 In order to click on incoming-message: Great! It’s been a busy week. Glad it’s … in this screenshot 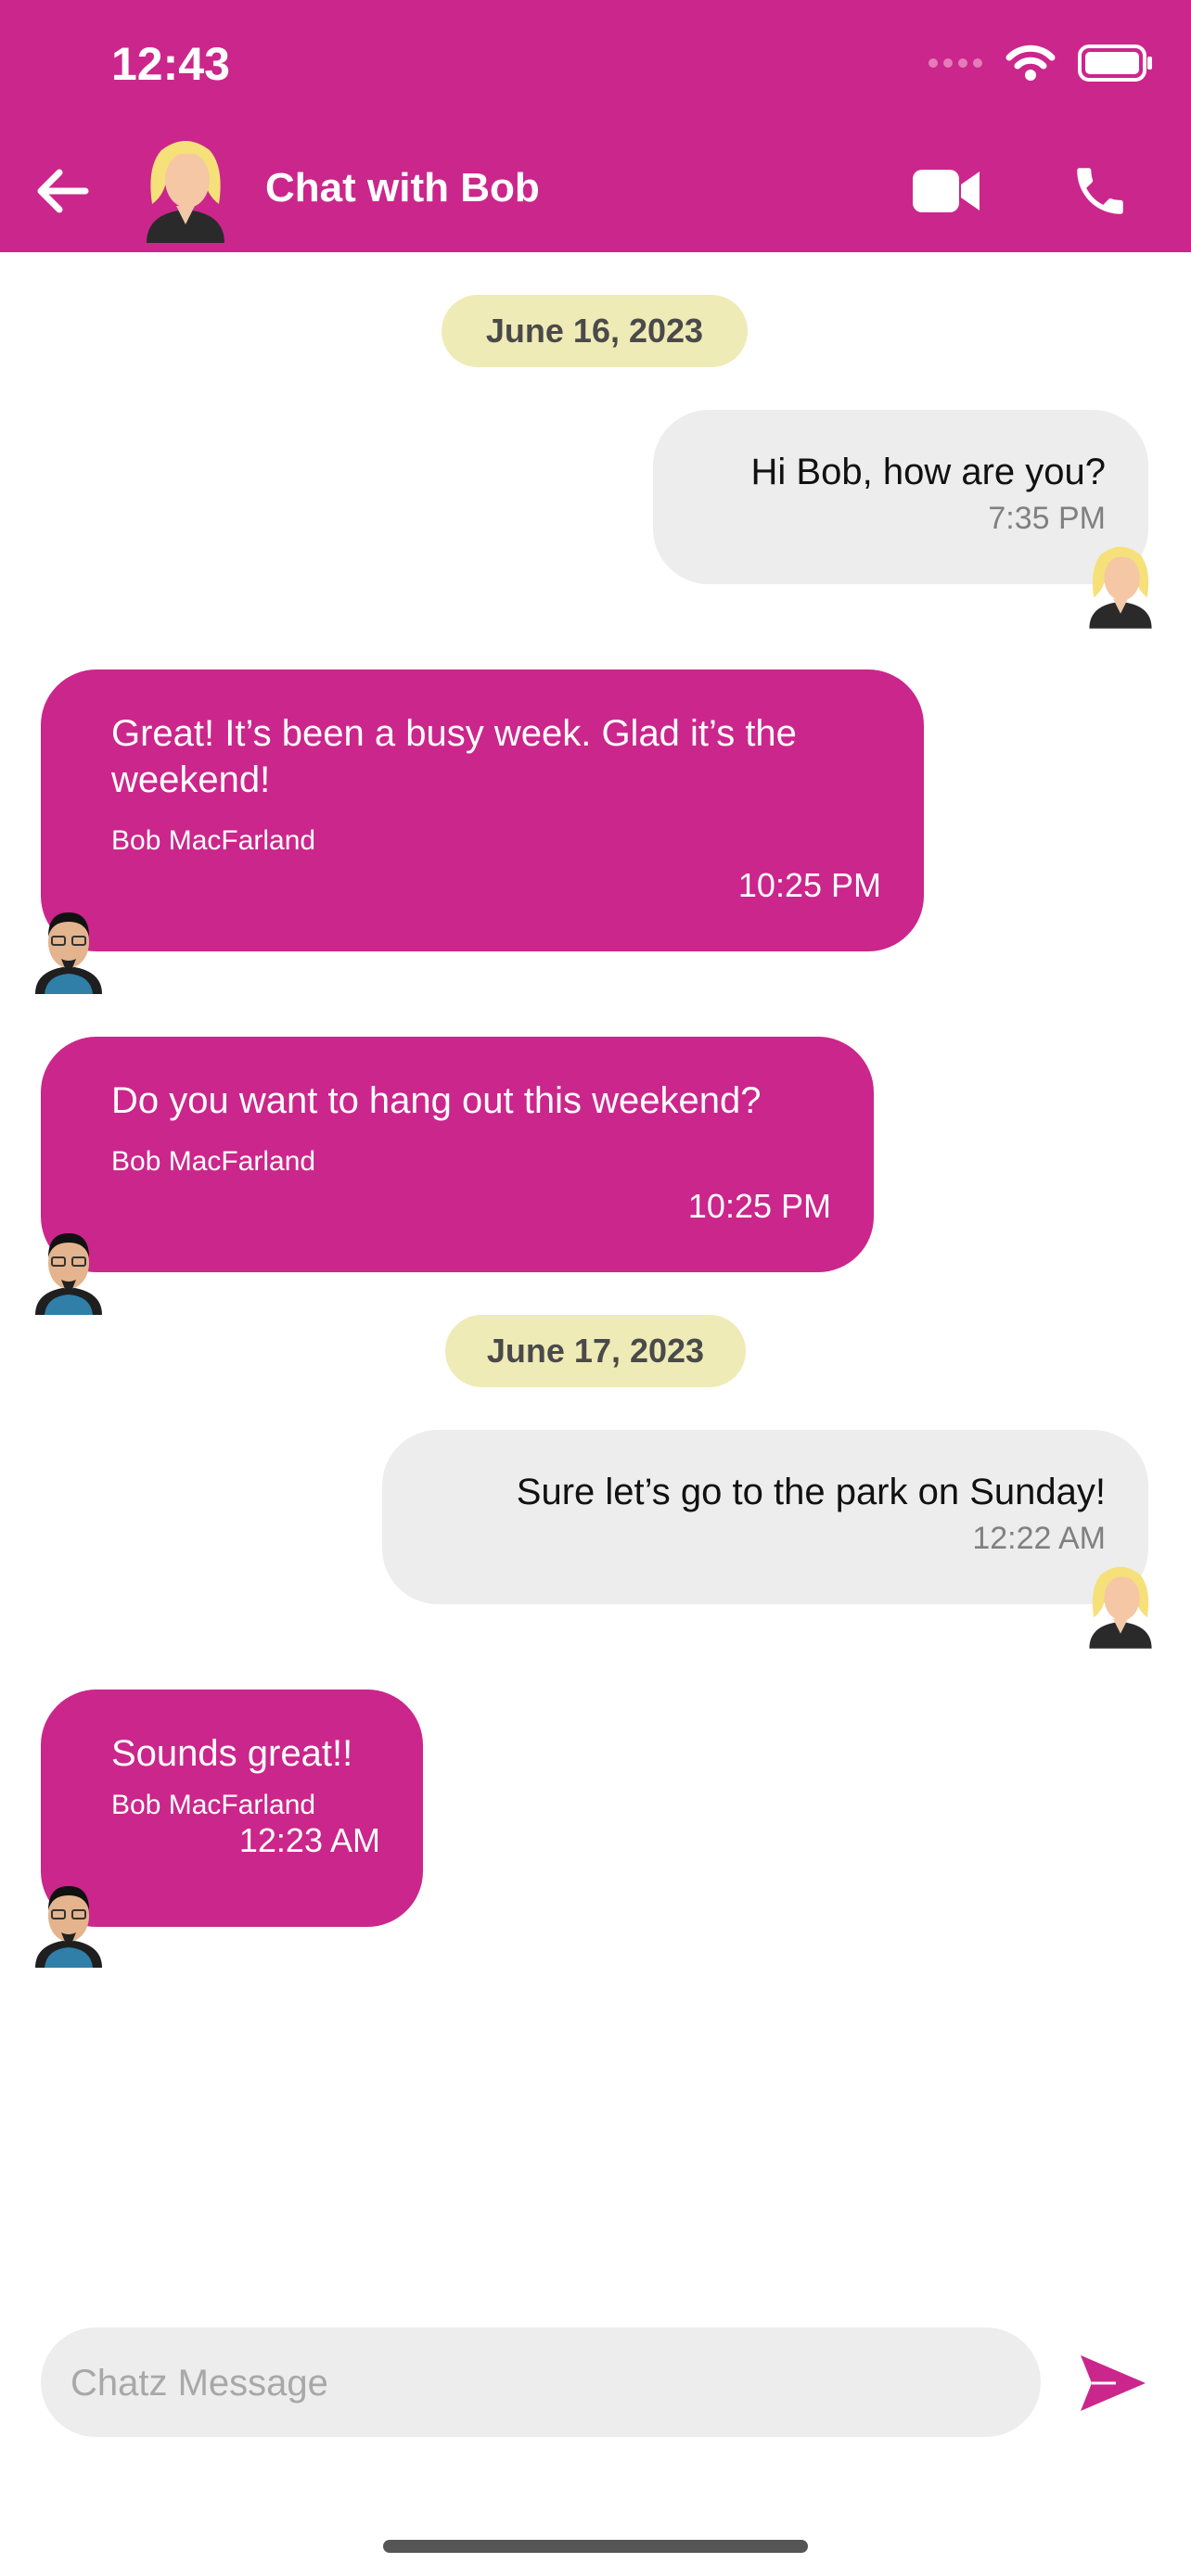, I will do `click(482, 810)`.